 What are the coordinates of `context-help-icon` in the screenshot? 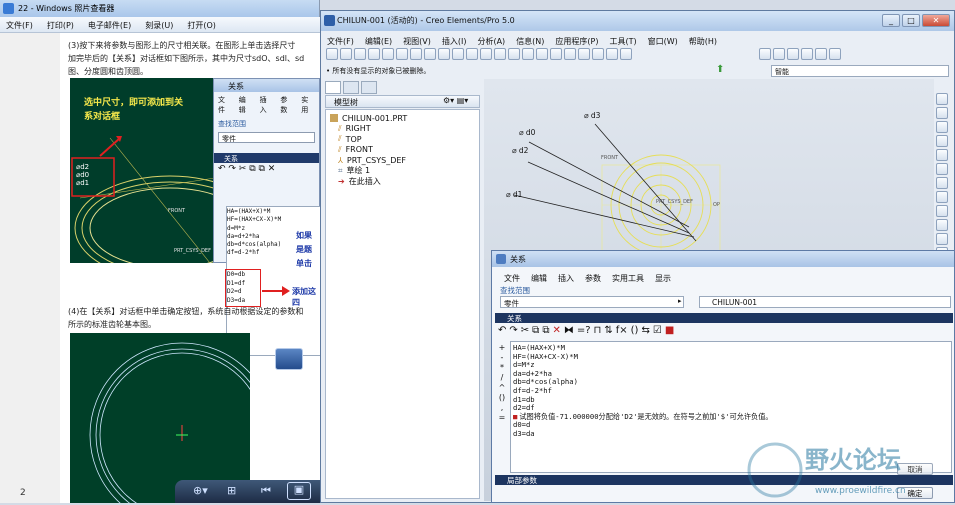 It's located at (835, 54).